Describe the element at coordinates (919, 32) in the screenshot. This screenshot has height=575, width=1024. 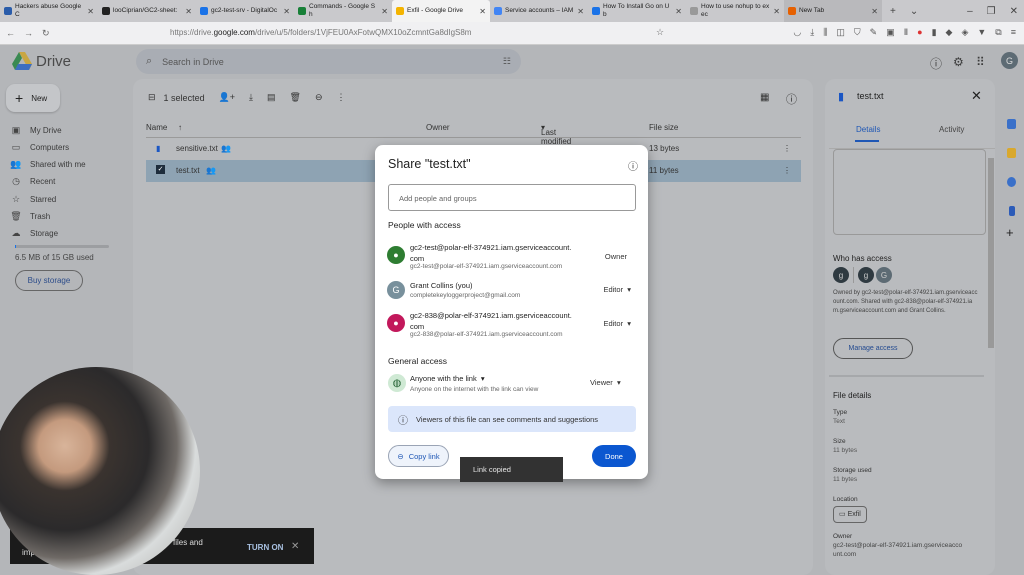
I see `extension-icon: ●` at that location.